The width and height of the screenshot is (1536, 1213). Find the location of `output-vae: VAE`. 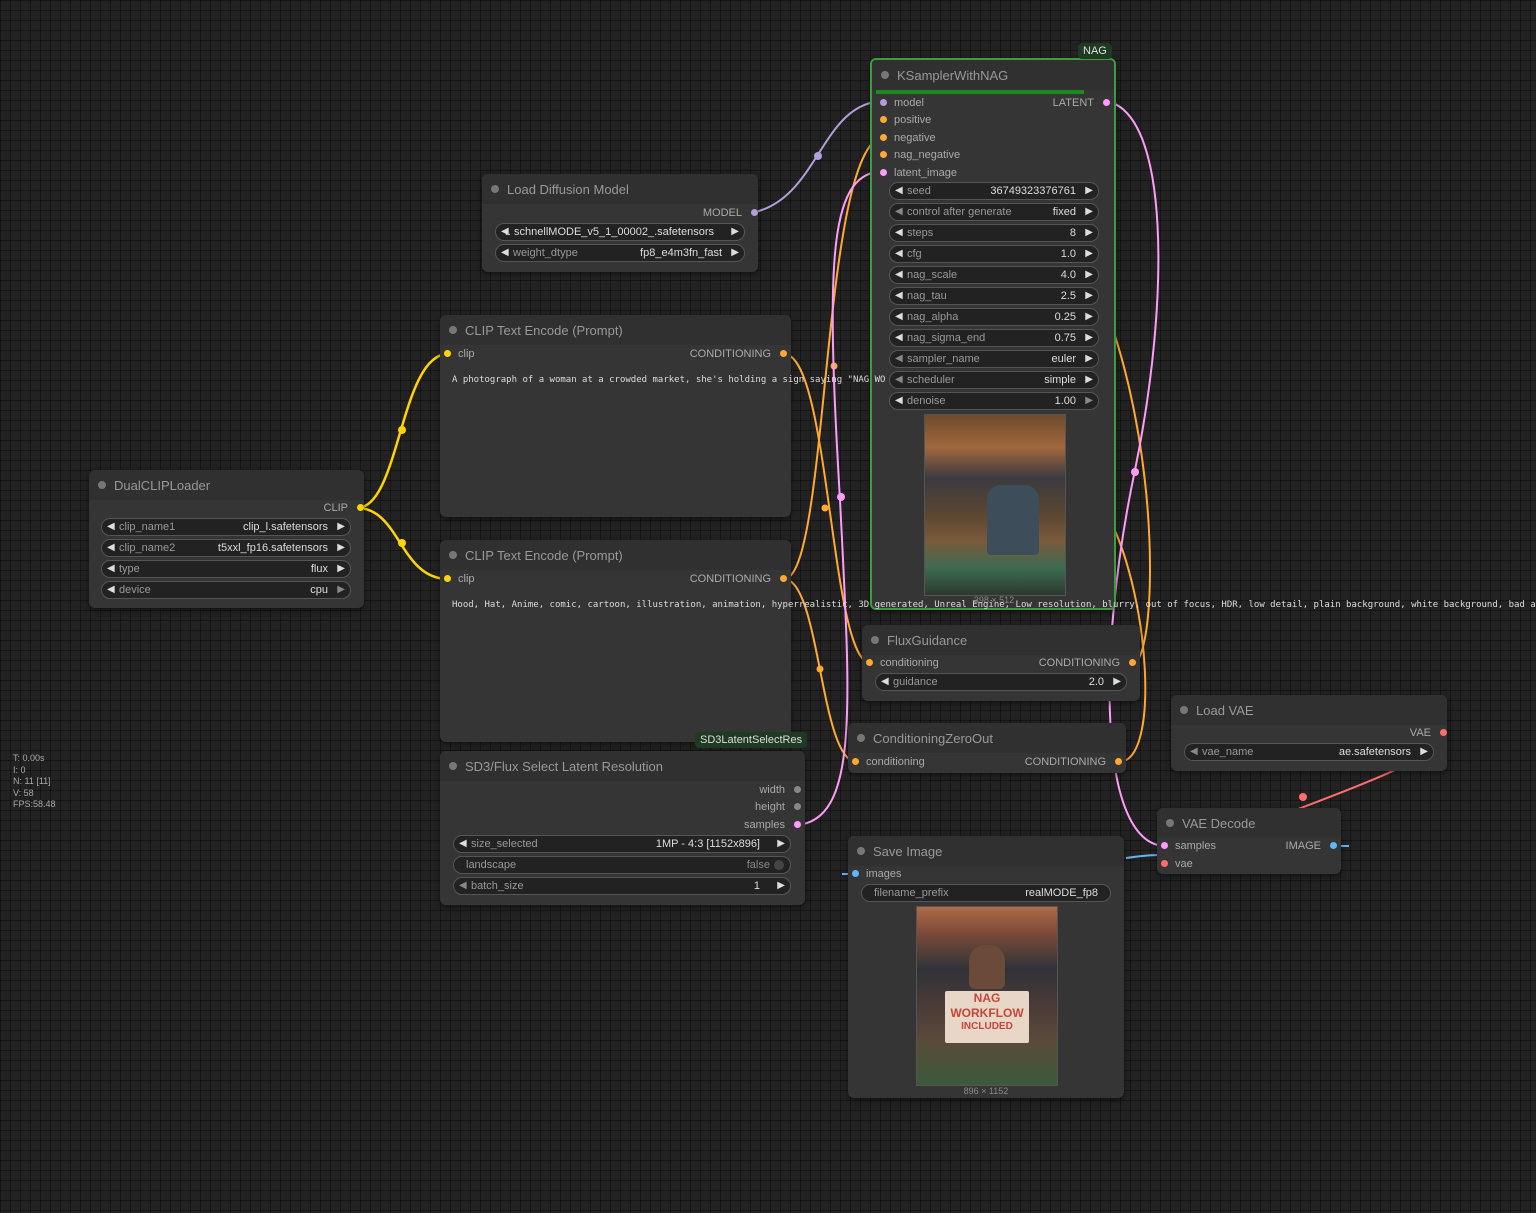

output-vae: VAE is located at coordinates (1428, 733).